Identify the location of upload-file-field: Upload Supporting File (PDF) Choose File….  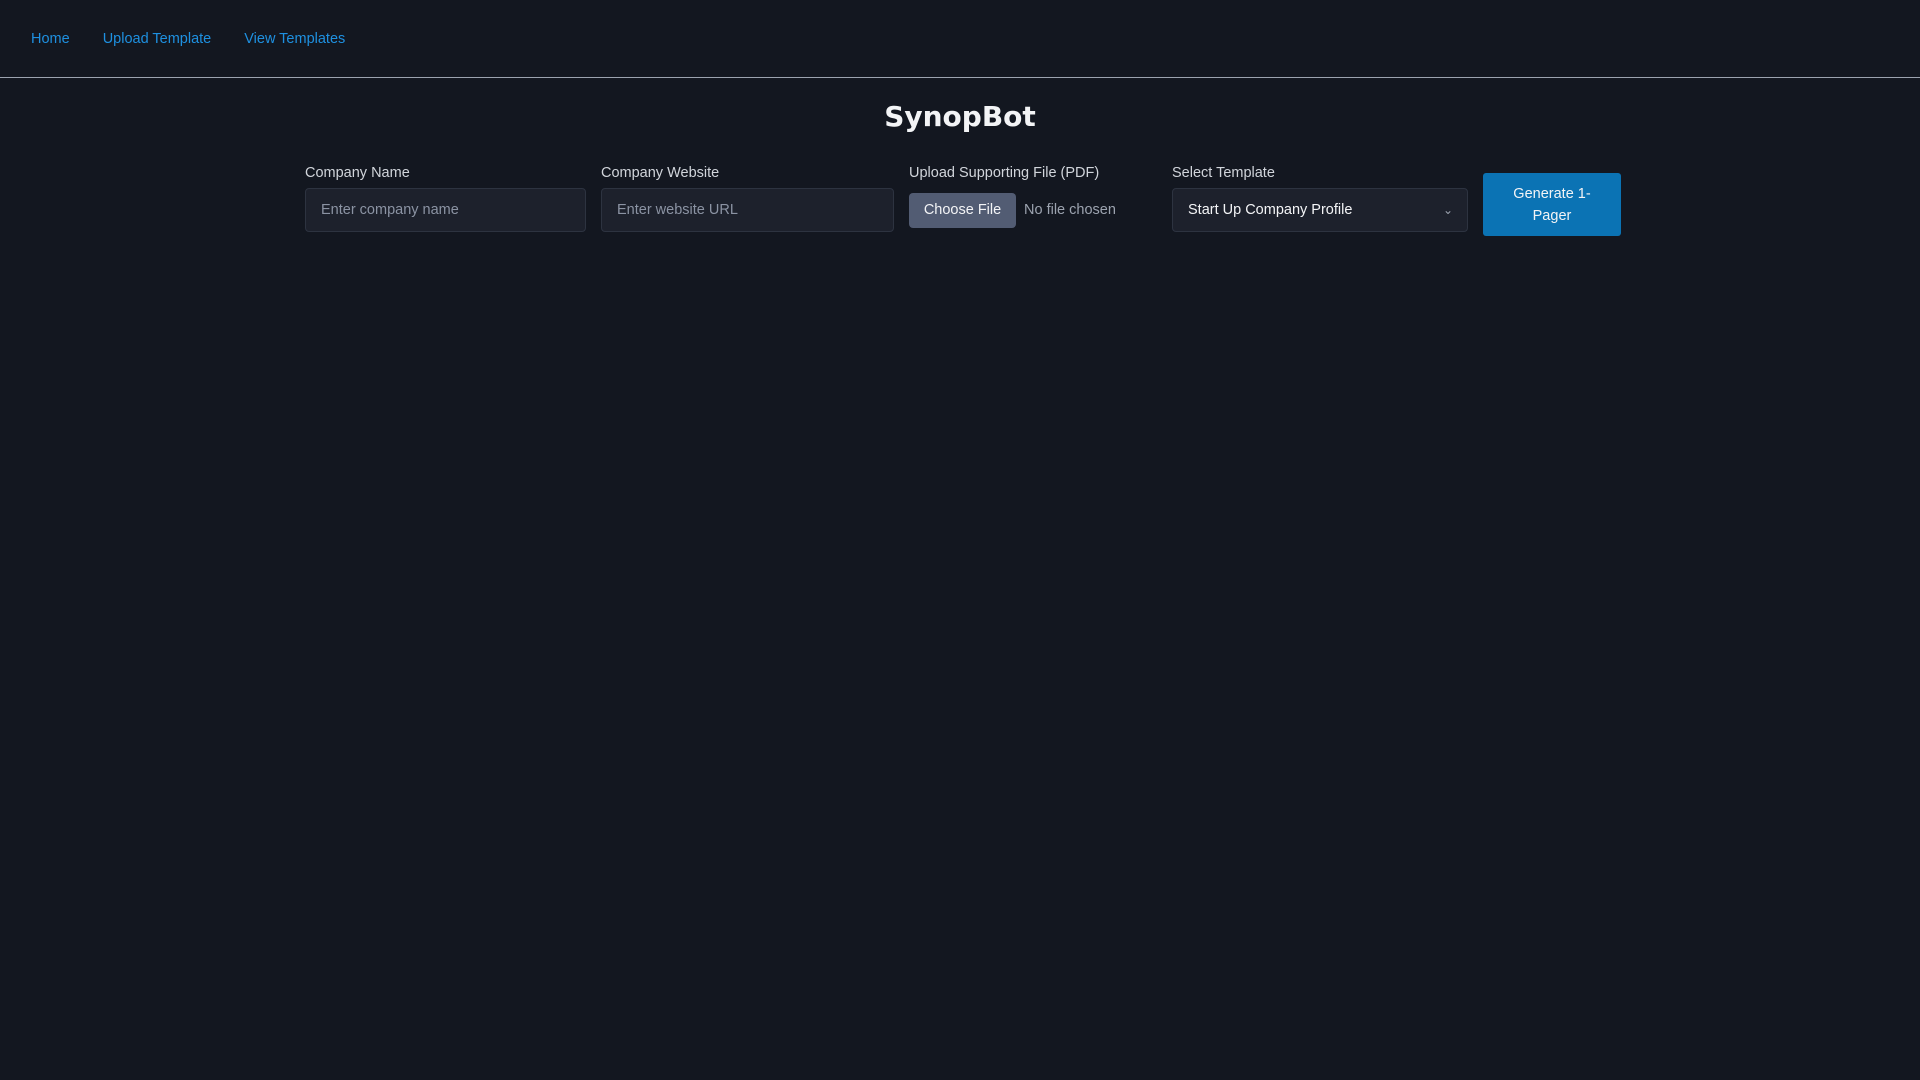
(1033, 197).